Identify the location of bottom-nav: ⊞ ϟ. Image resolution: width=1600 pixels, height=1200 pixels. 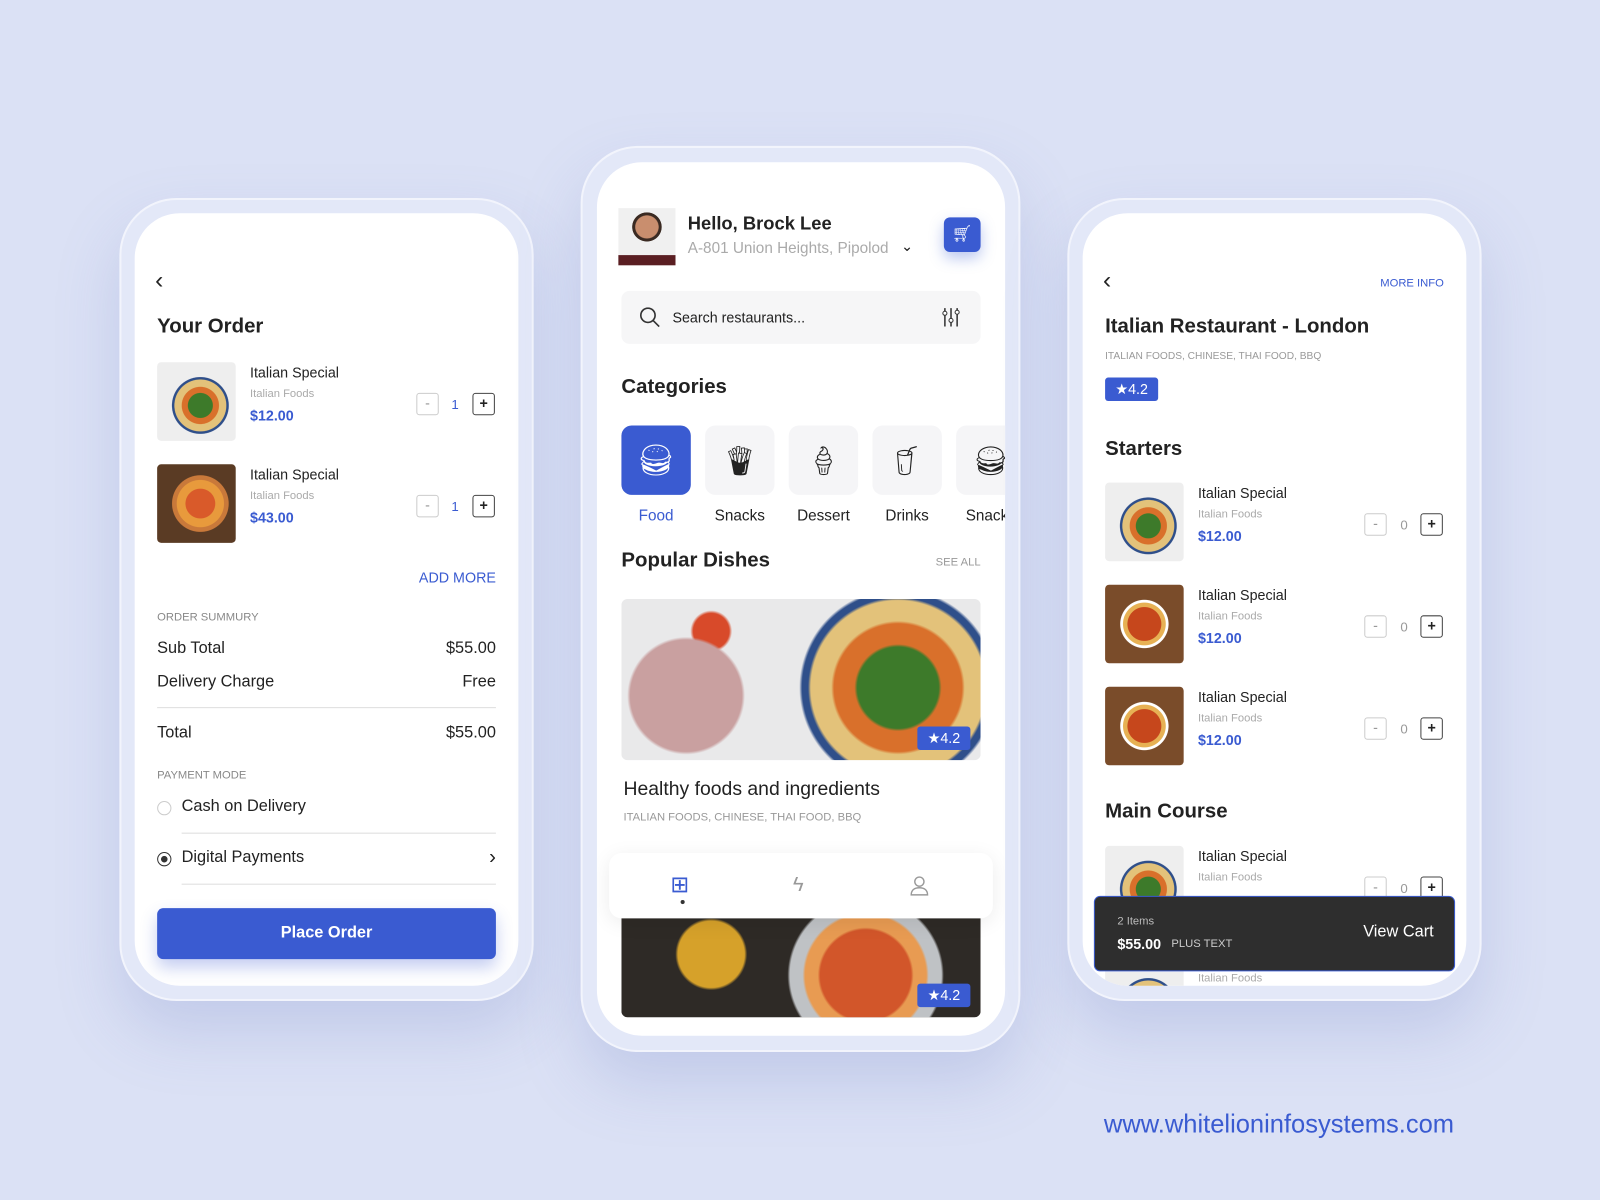
(801, 886).